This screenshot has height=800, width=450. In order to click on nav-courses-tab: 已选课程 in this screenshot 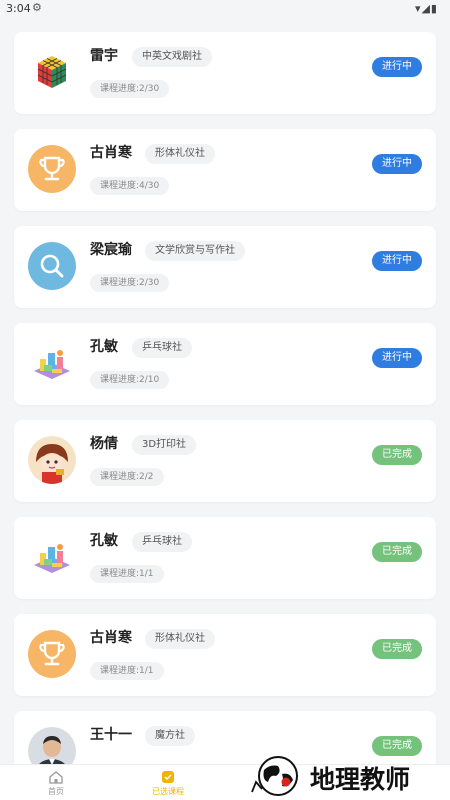, I will do `click(168, 783)`.